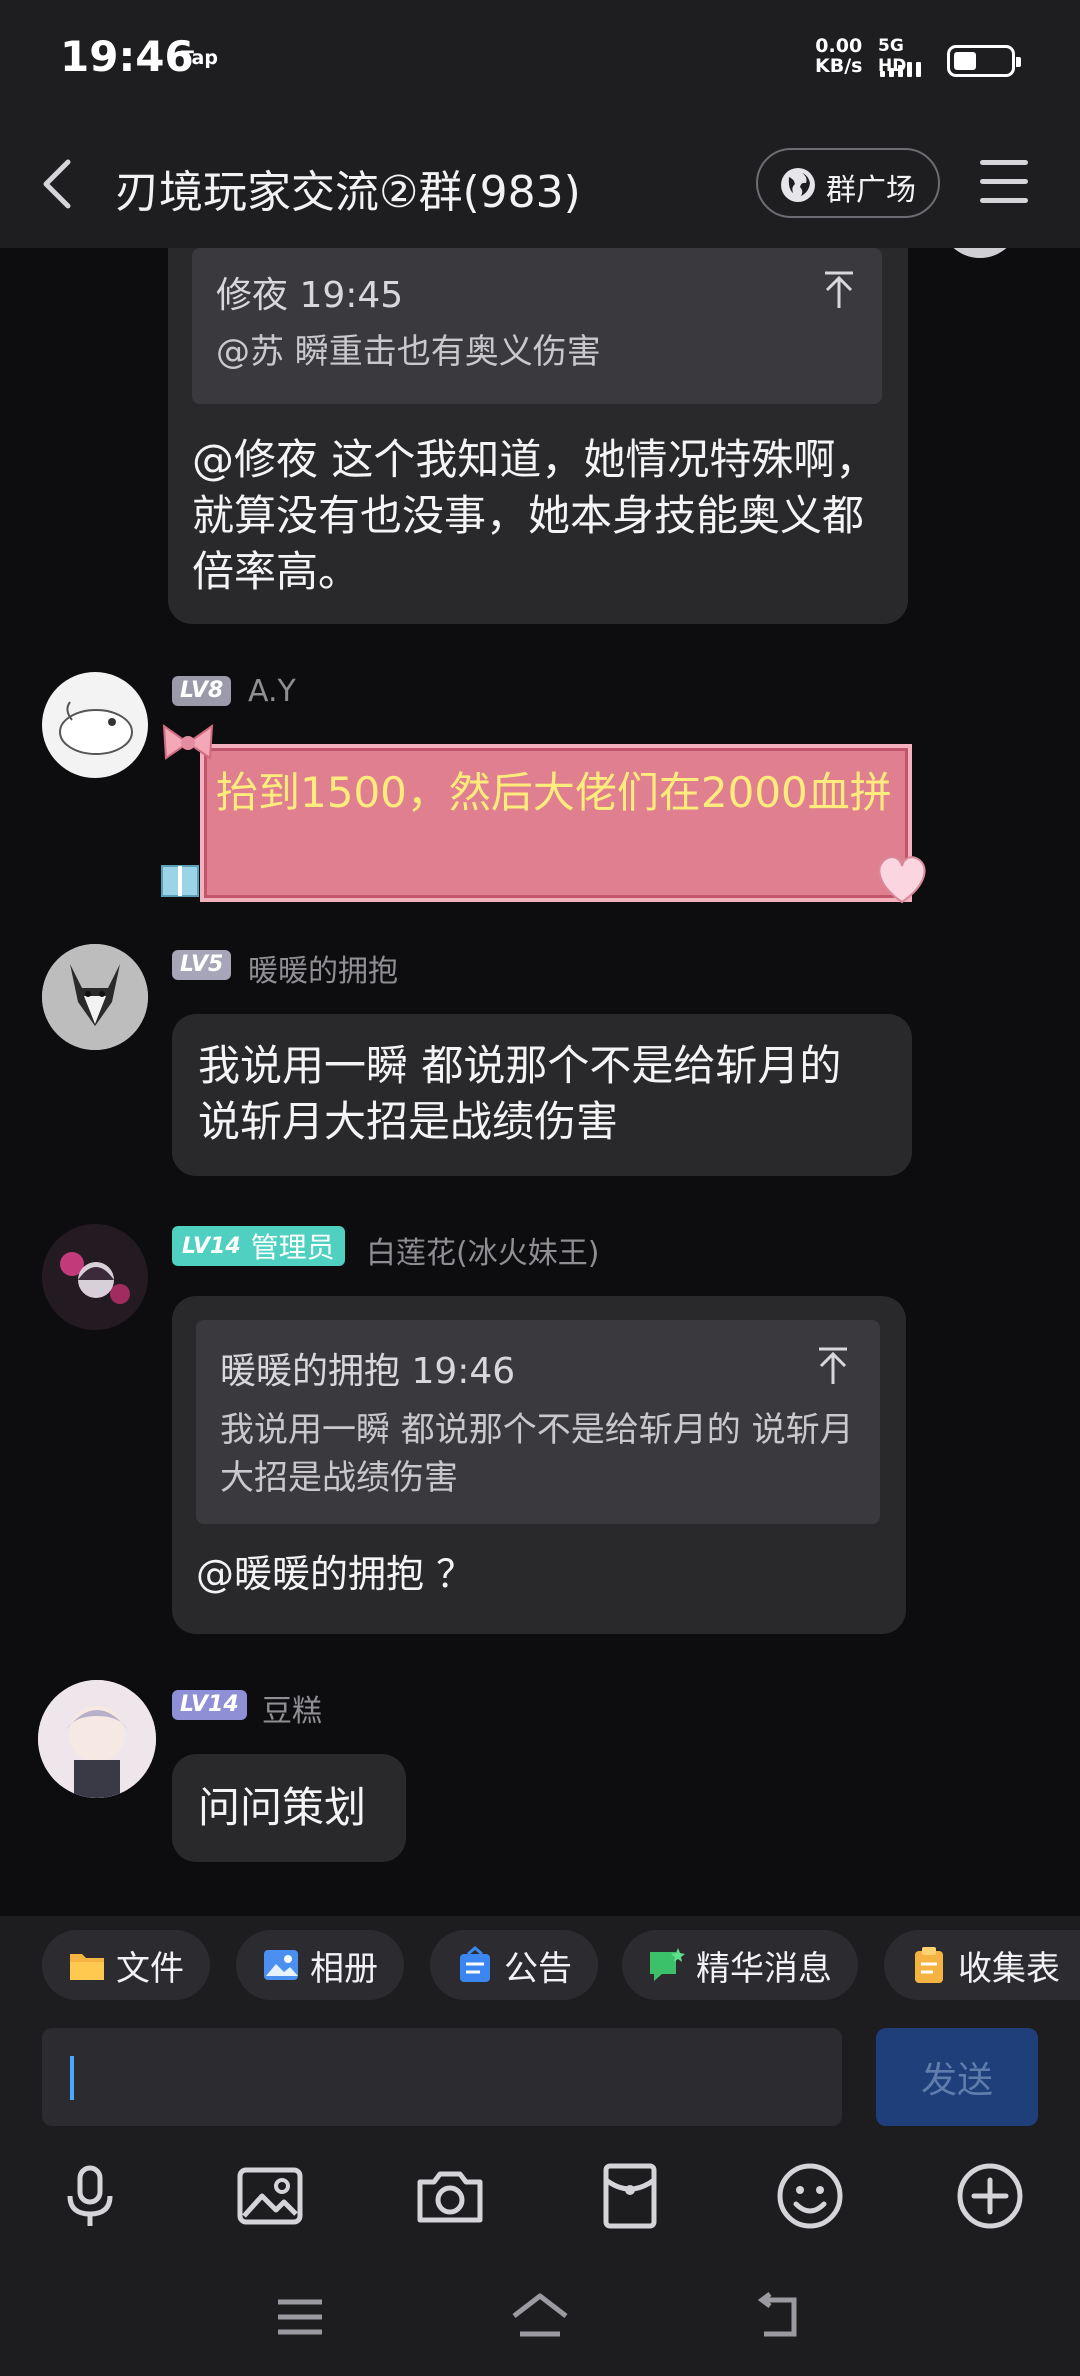 Image resolution: width=1080 pixels, height=2376 pixels. What do you see at coordinates (188, 741) in the screenshot?
I see `bow-decoration-icon` at bounding box center [188, 741].